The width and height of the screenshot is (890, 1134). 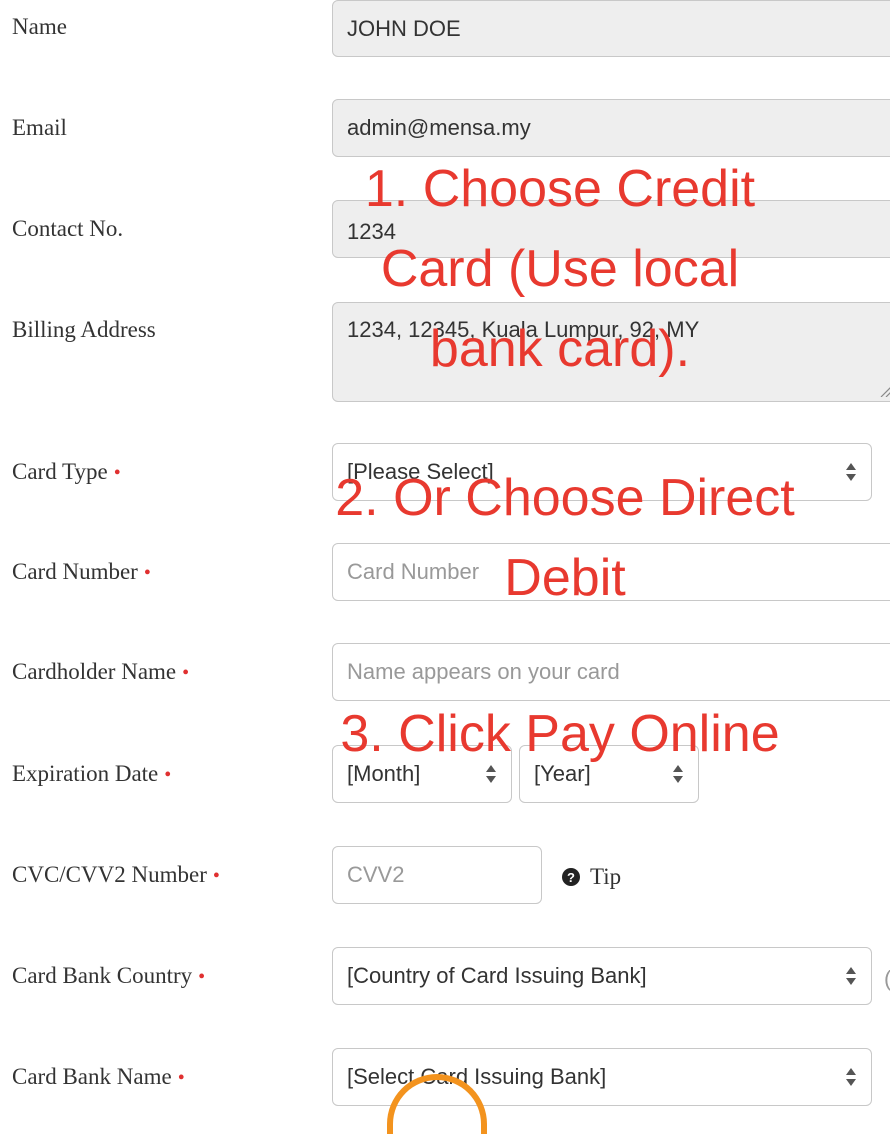 What do you see at coordinates (39, 26) in the screenshot?
I see `label-name: Name` at bounding box center [39, 26].